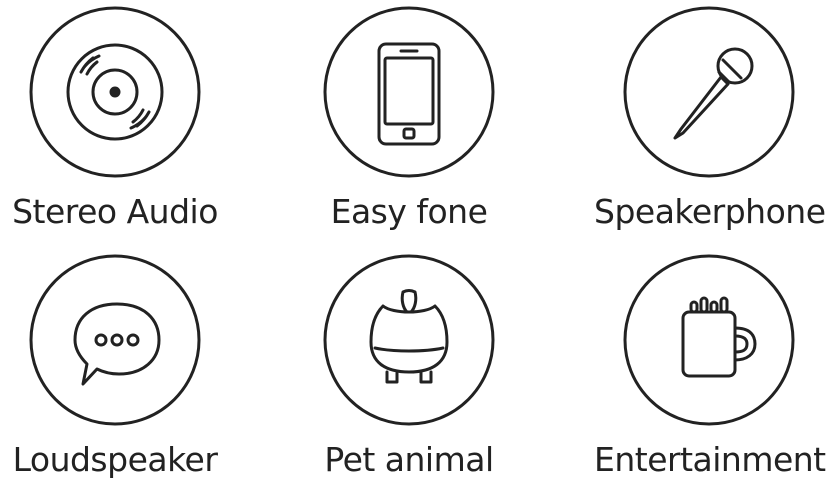 This screenshot has height=495, width=827. What do you see at coordinates (709, 340) in the screenshot?
I see `coffee-mug-icon` at bounding box center [709, 340].